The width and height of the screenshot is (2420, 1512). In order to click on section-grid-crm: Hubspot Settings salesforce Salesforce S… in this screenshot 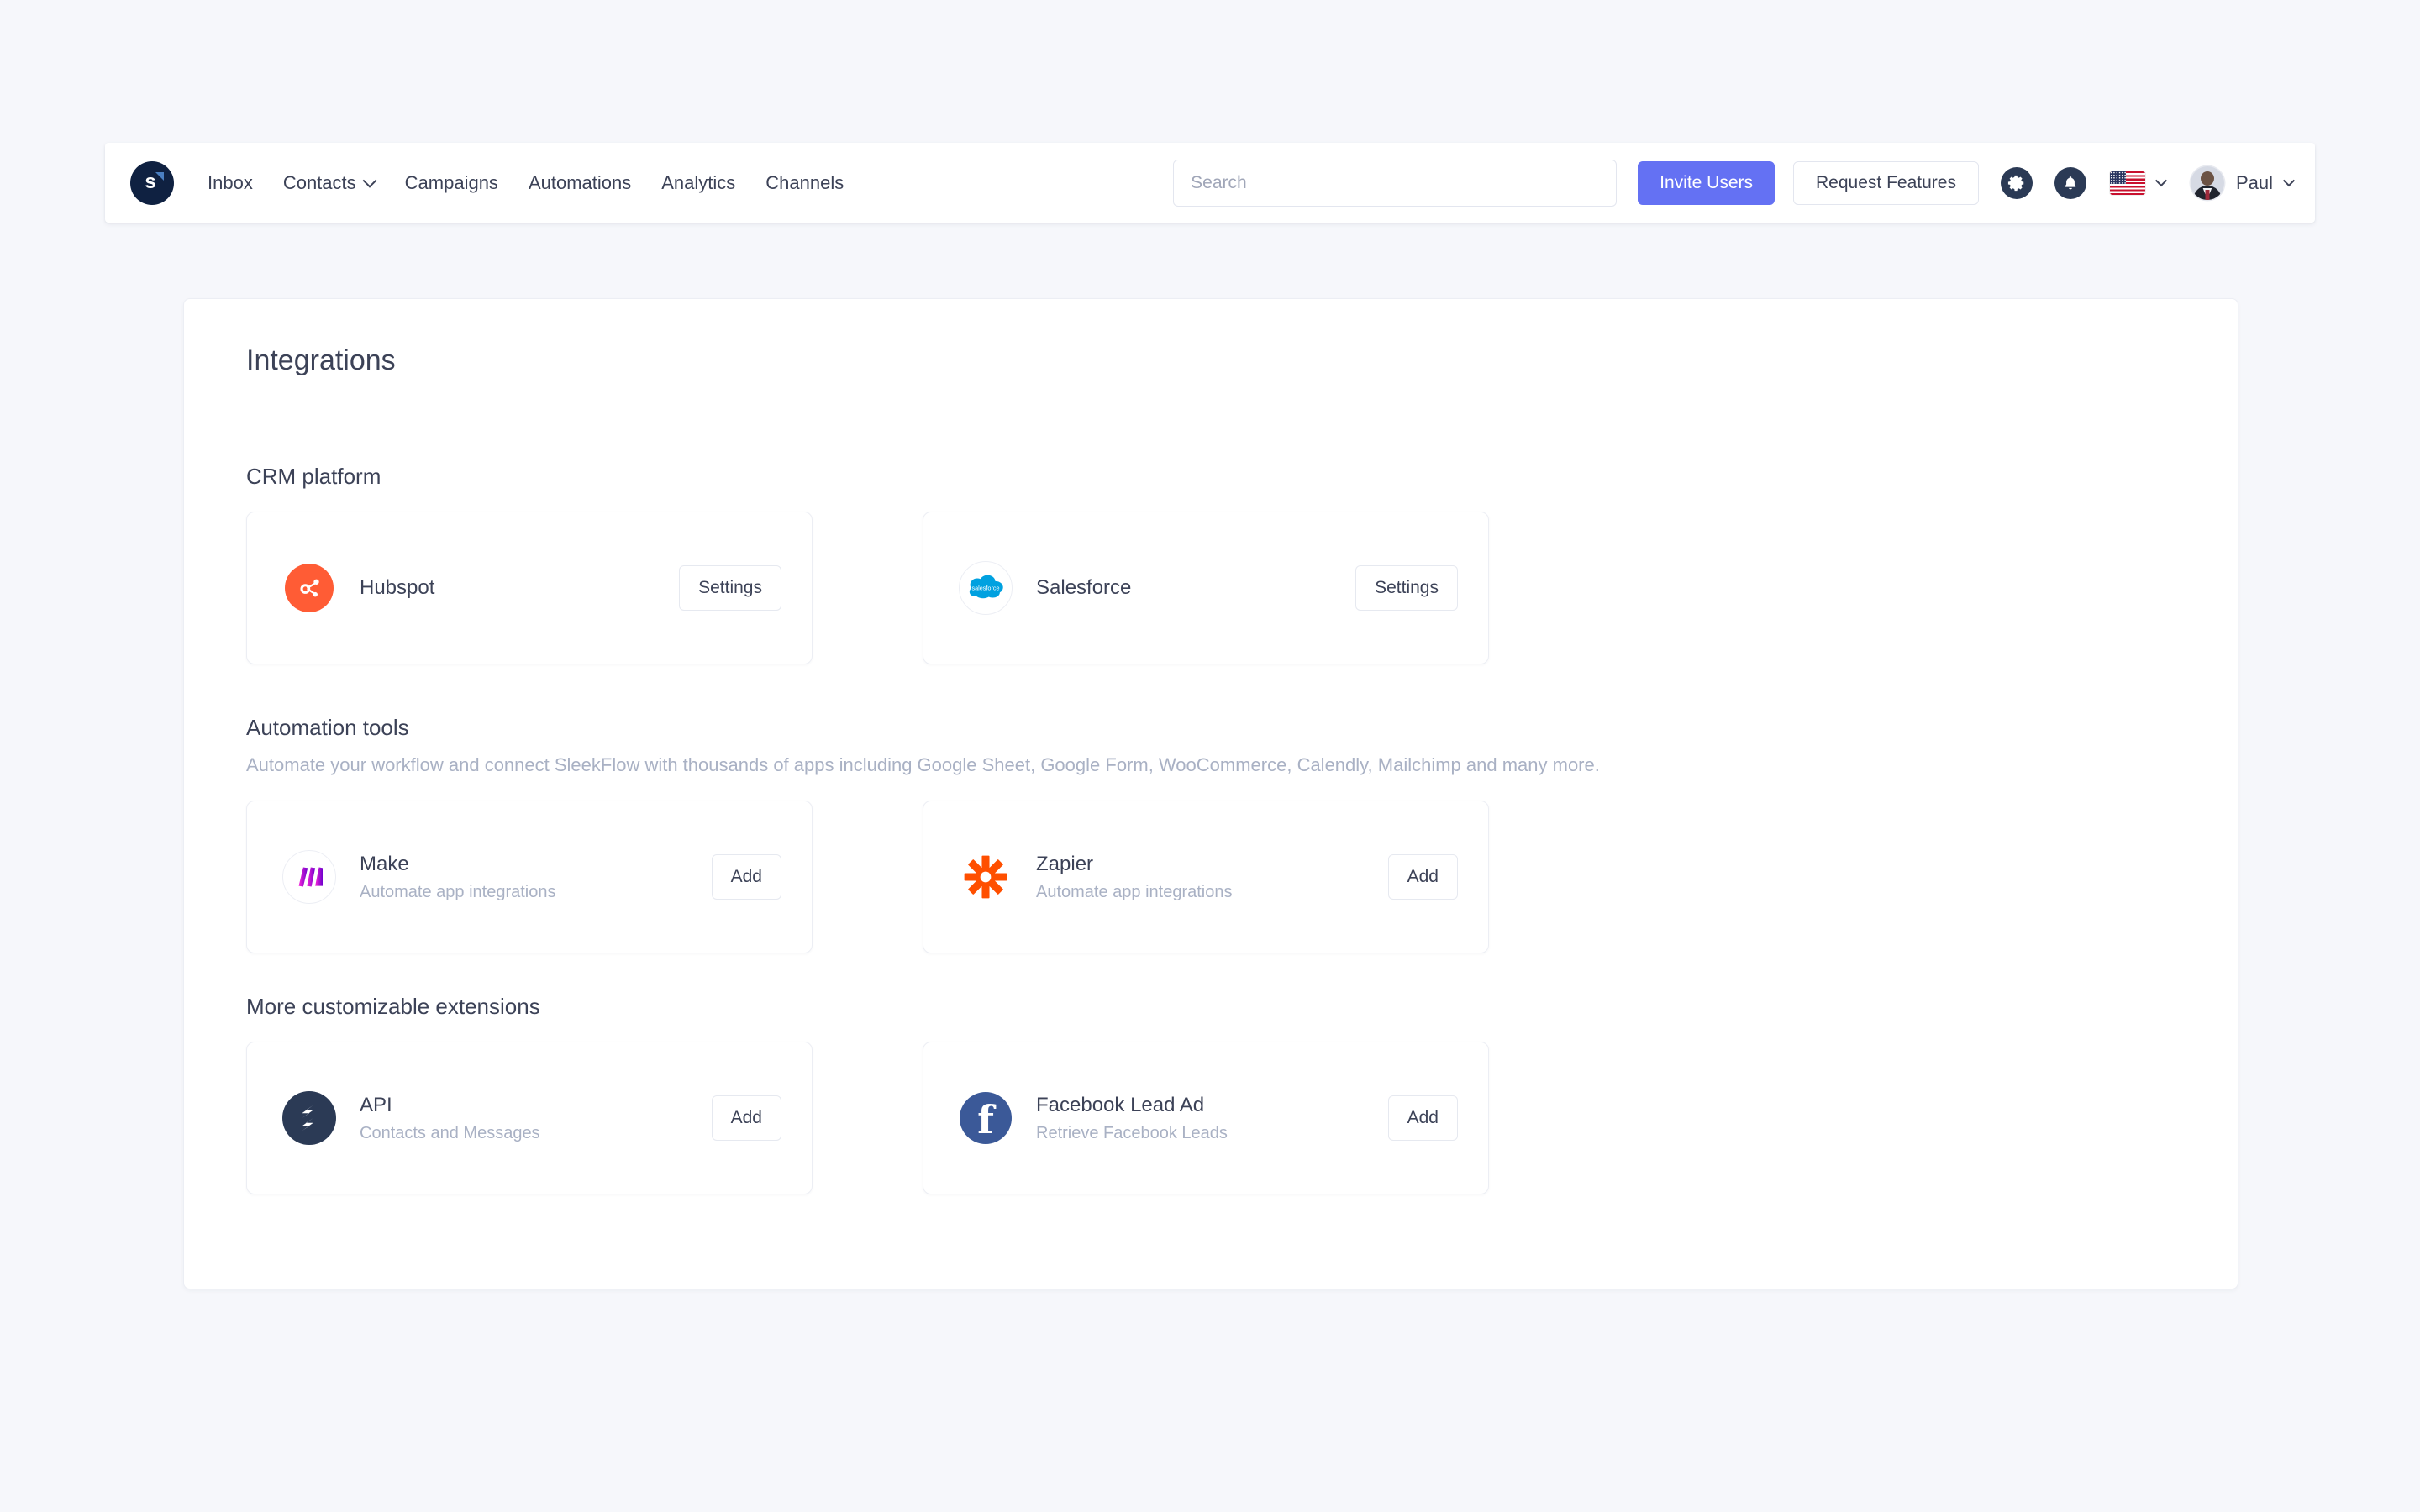, I will do `click(1210, 588)`.